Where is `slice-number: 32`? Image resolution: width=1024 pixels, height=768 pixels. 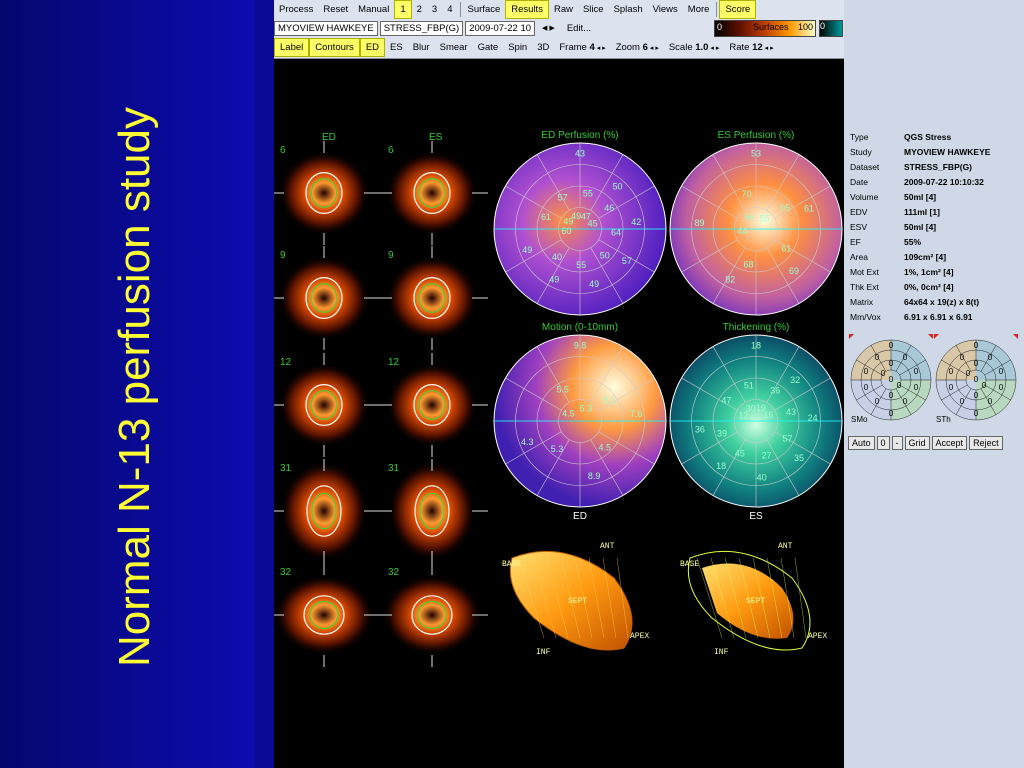 slice-number: 32 is located at coordinates (394, 572).